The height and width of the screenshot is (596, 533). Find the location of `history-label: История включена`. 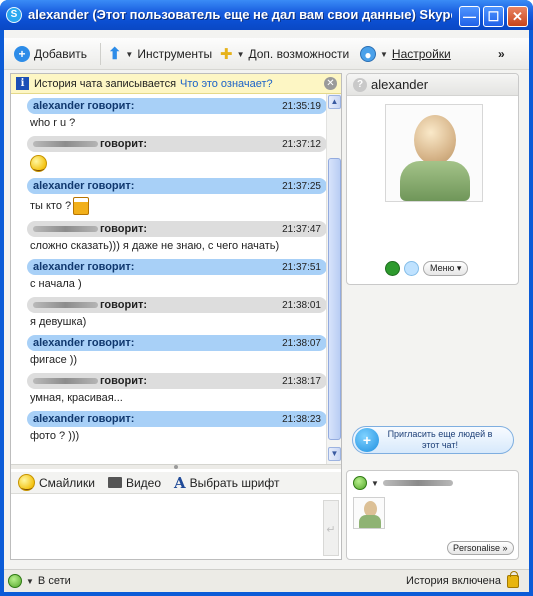

history-label: История включена is located at coordinates (453, 581).